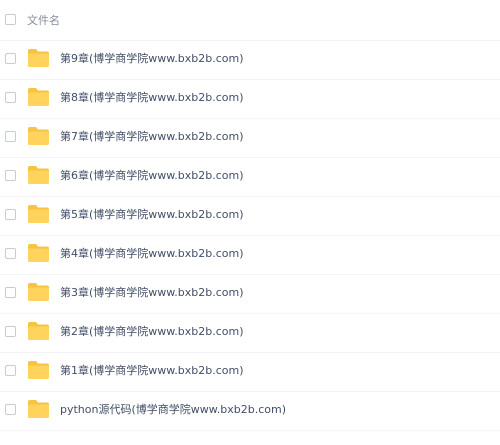 This screenshot has width=500, height=445. Describe the element at coordinates (173, 410) in the screenshot. I see `file-name: python源代码(博学商学院www.bxb2b.com)` at that location.